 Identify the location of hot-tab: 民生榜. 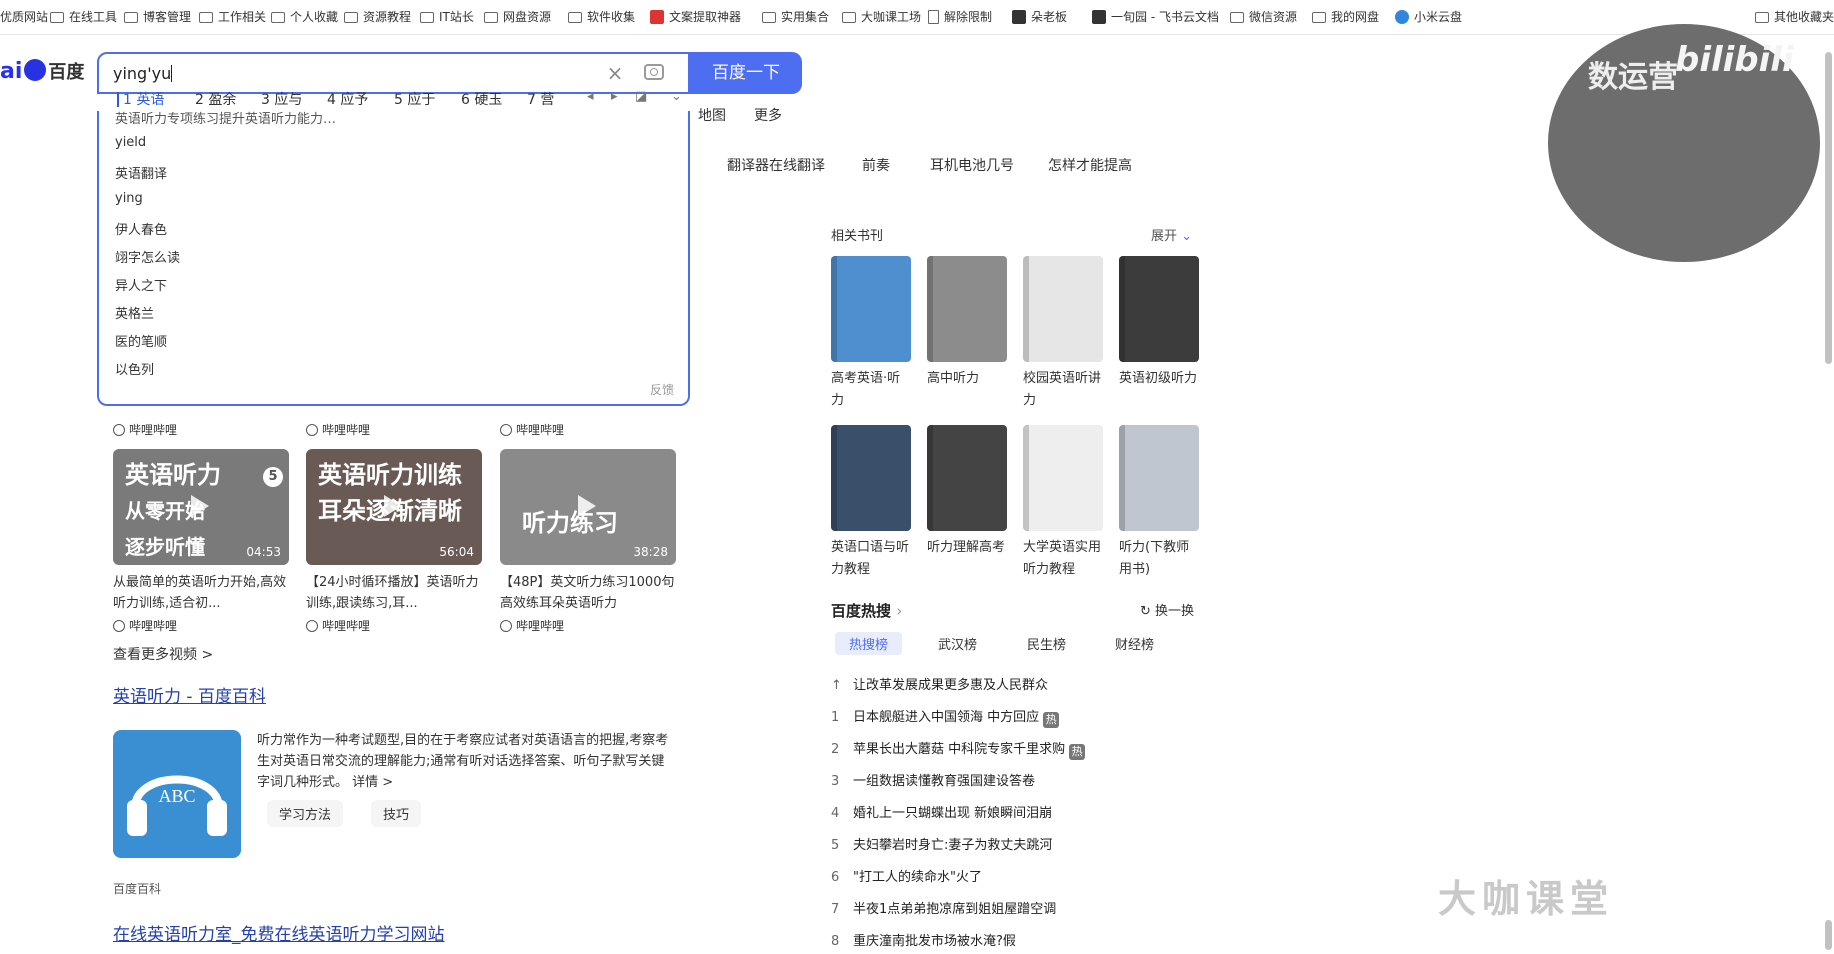
(1046, 643).